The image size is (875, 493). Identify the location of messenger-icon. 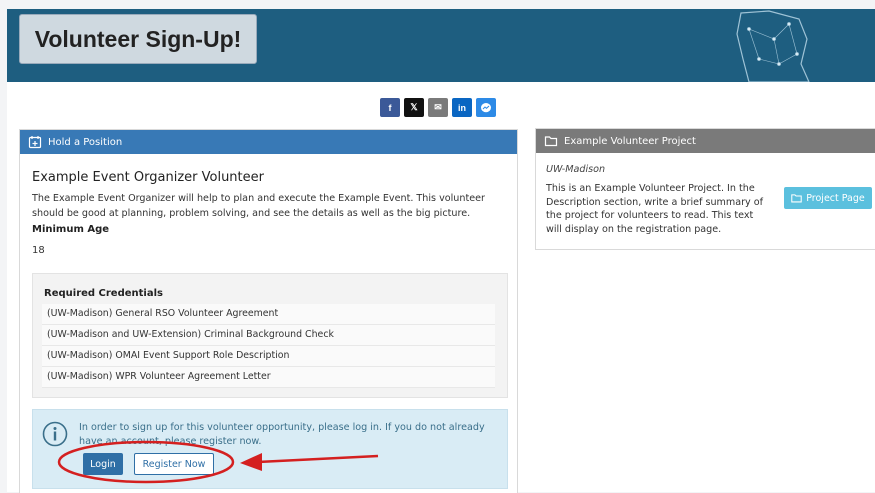
(486, 107).